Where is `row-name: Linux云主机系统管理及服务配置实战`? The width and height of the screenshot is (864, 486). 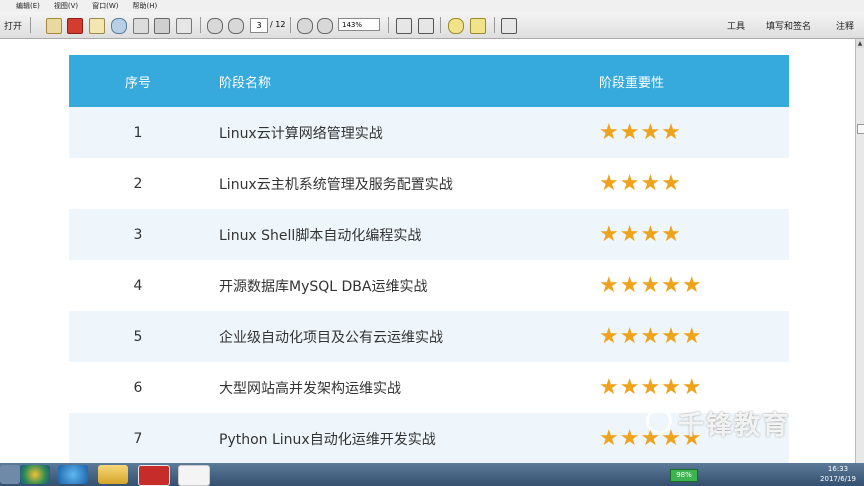
row-name: Linux云主机系统管理及服务配置实战 is located at coordinates (403, 183).